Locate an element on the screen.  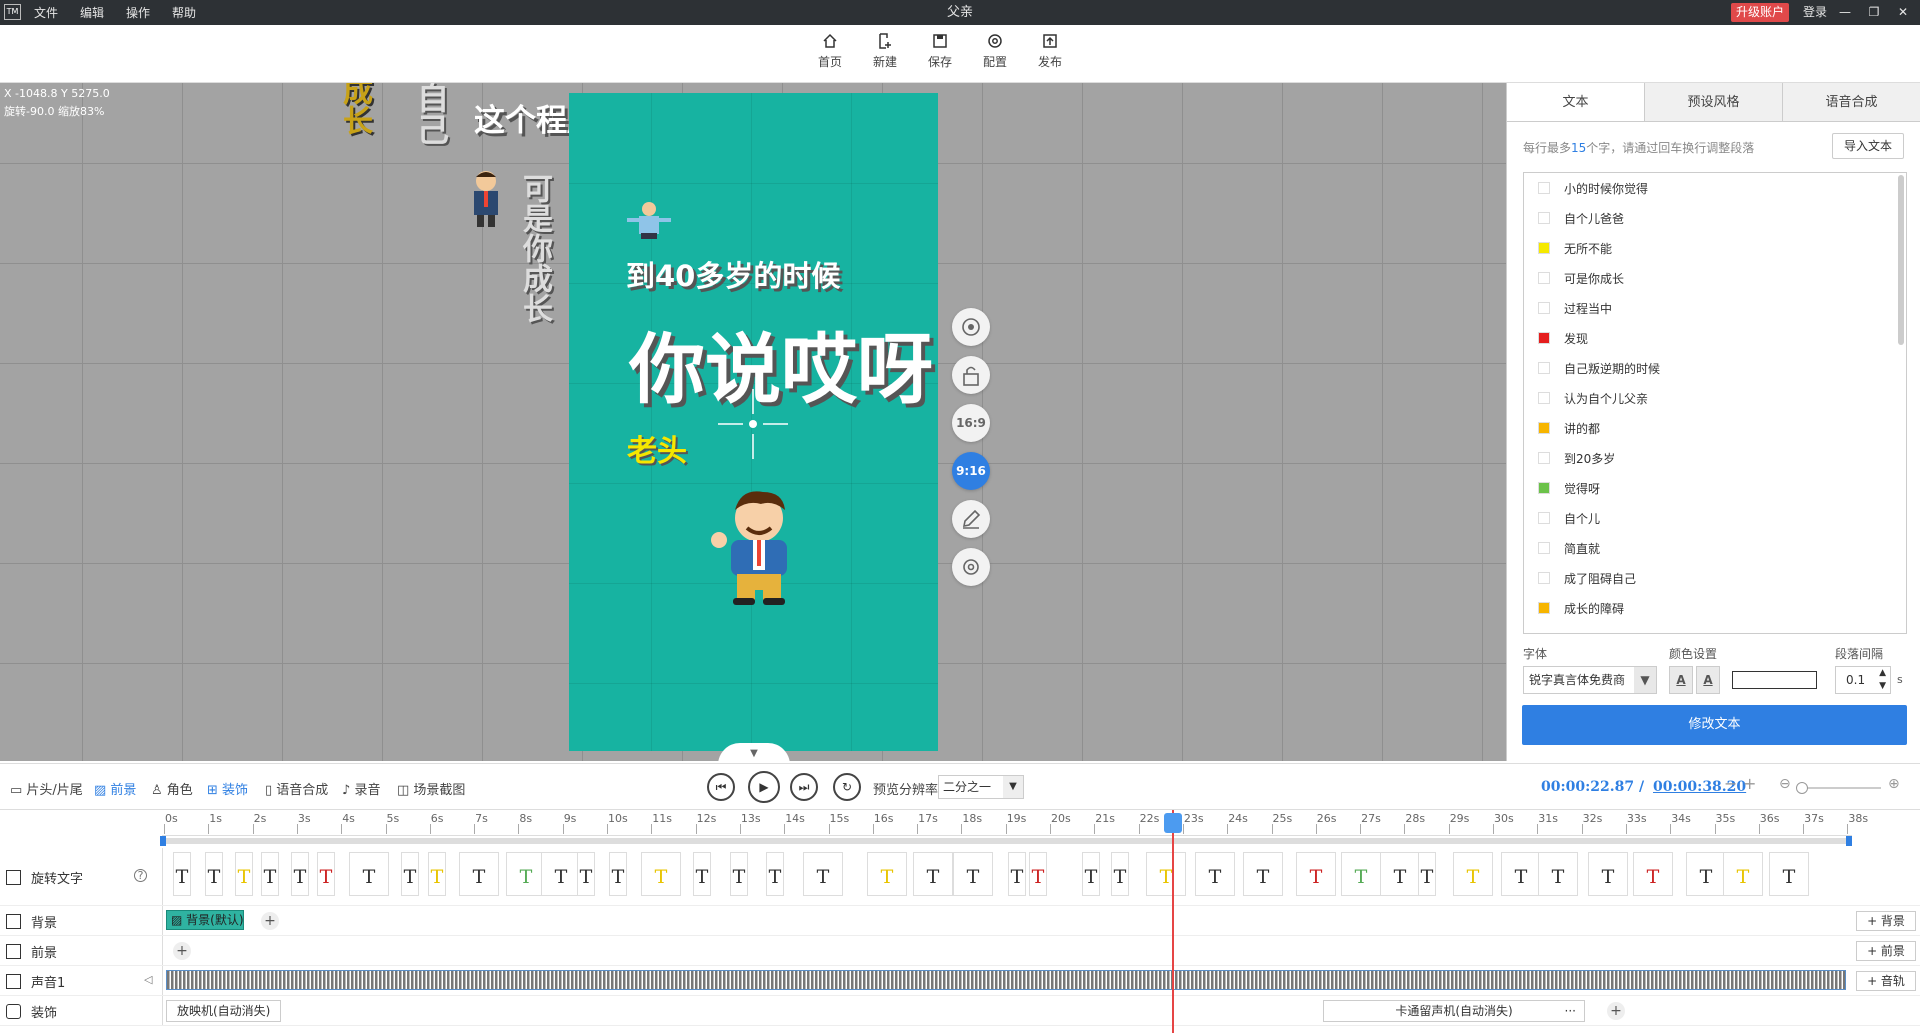
add-background-clip-button: + is located at coordinates (270, 921).